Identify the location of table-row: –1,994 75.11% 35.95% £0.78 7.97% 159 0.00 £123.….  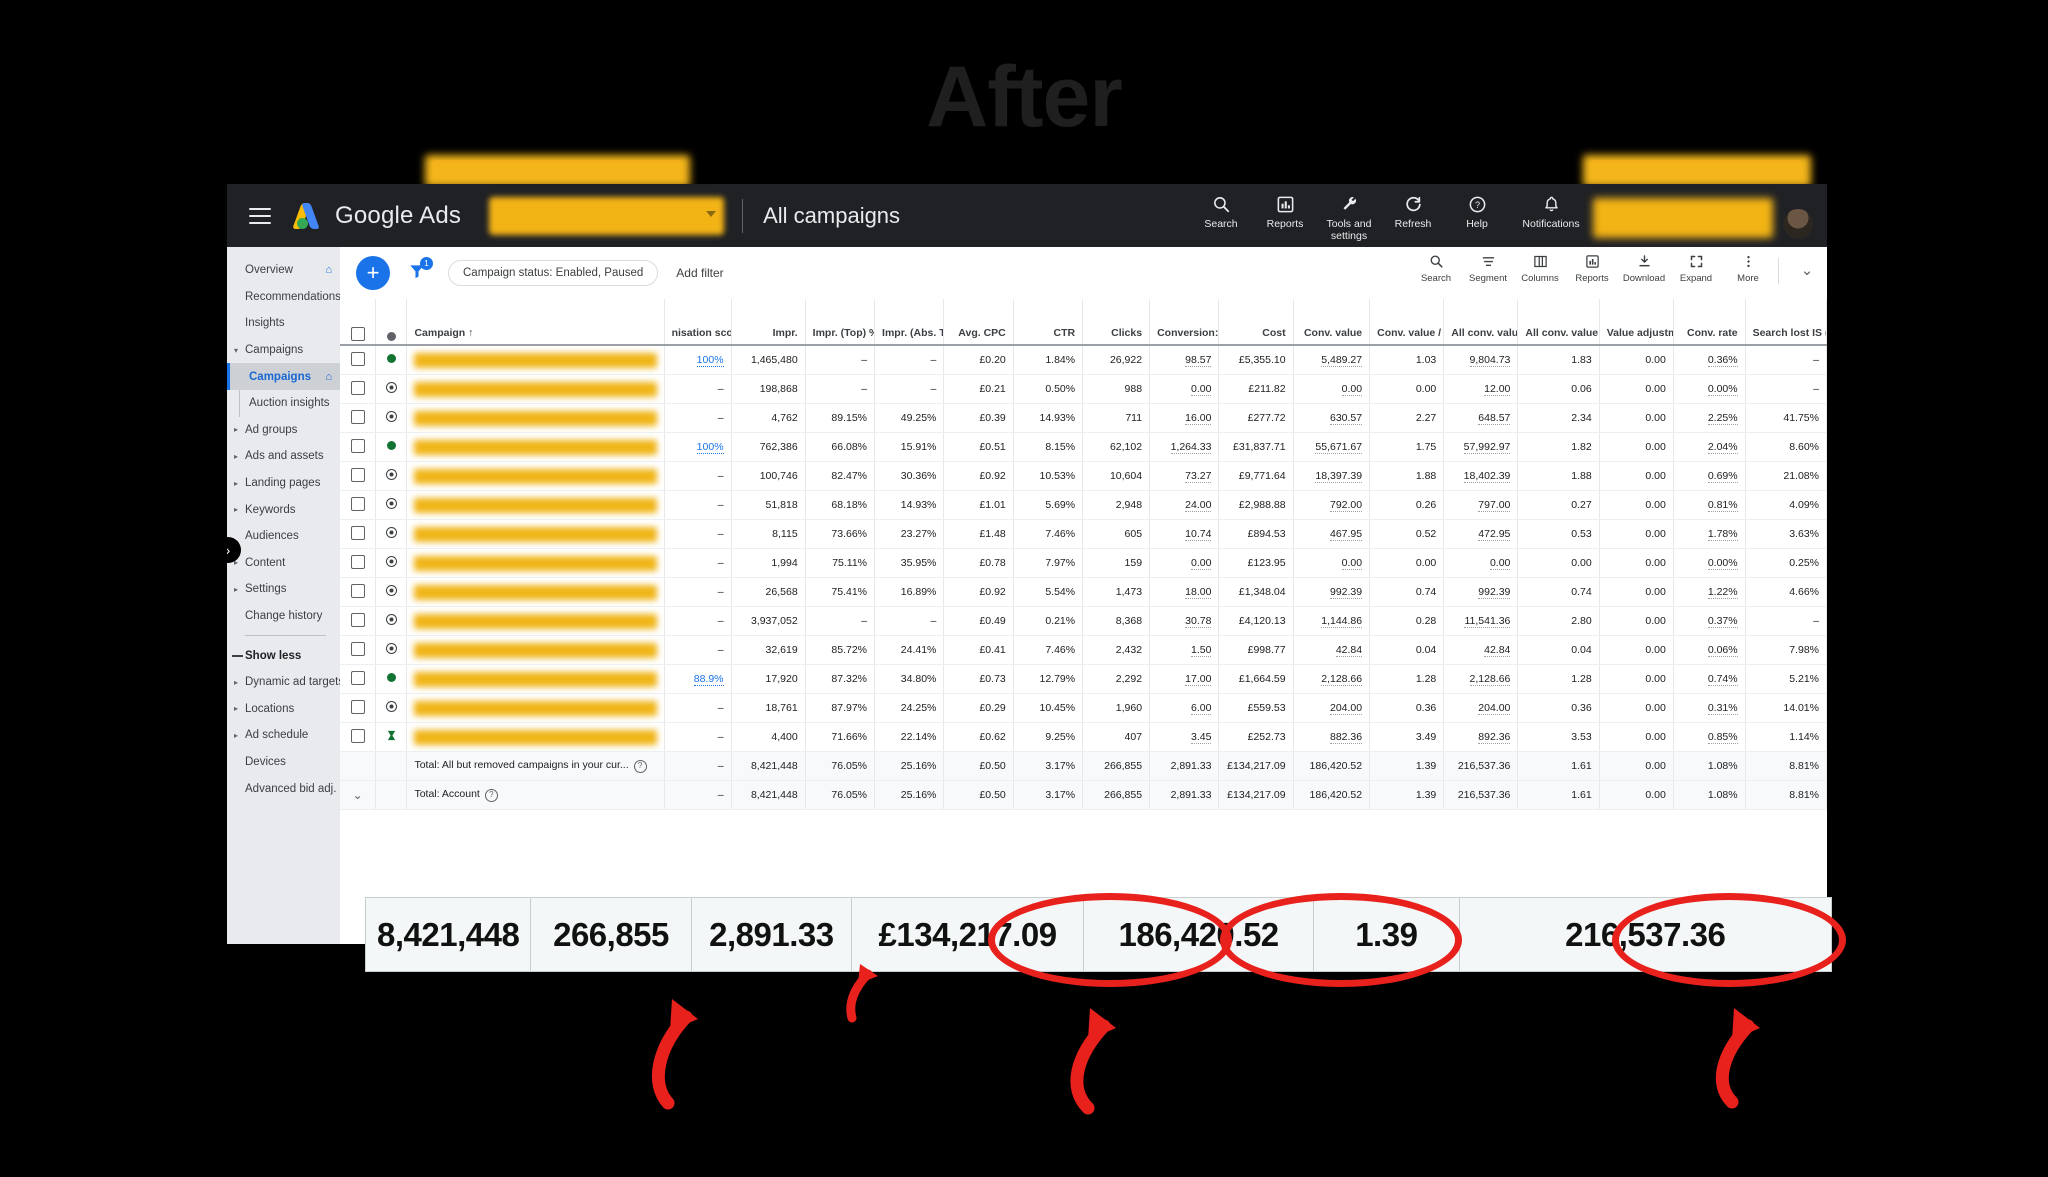
(1083, 563).